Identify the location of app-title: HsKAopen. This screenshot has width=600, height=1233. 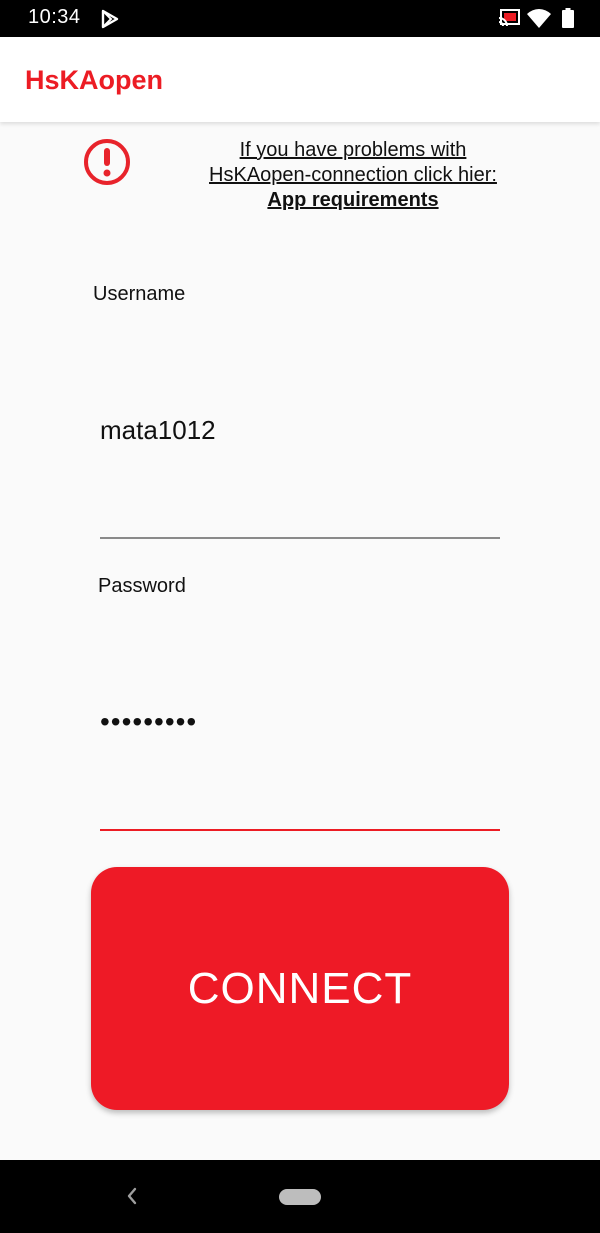
(94, 80).